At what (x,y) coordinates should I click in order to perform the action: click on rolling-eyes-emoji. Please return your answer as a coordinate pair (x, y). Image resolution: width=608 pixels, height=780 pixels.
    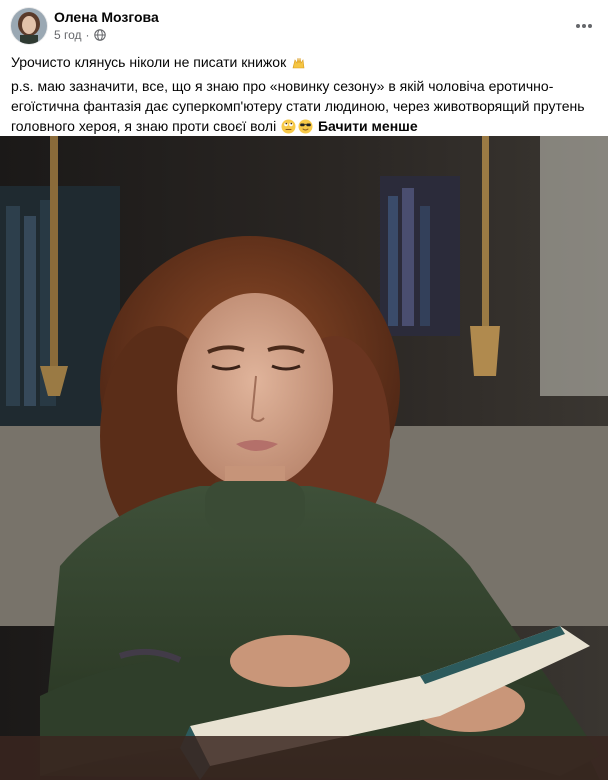
    Looking at the image, I should click on (288, 126).